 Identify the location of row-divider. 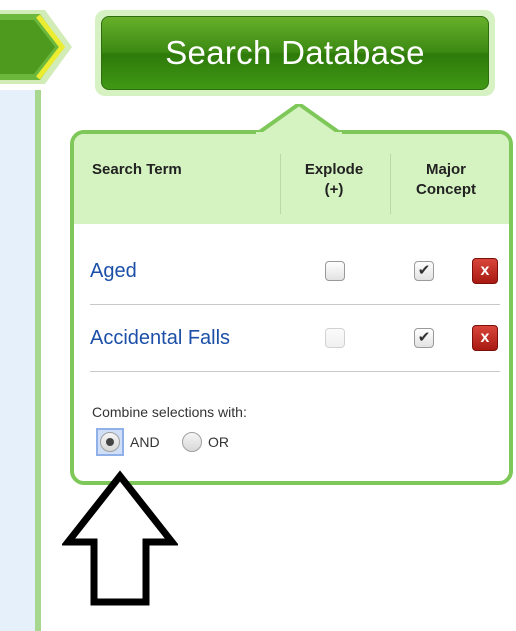
(295, 371).